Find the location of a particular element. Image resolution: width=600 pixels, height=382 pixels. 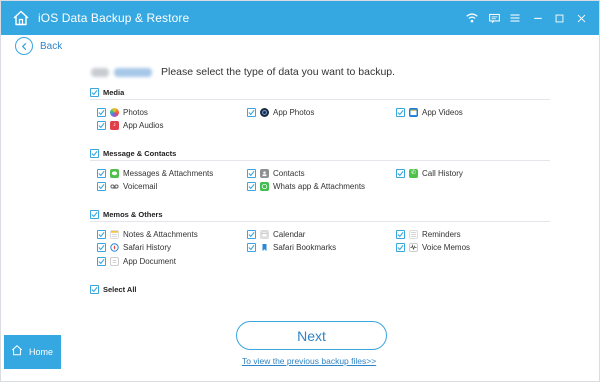

option-app-videos: App Videos is located at coordinates (429, 112).